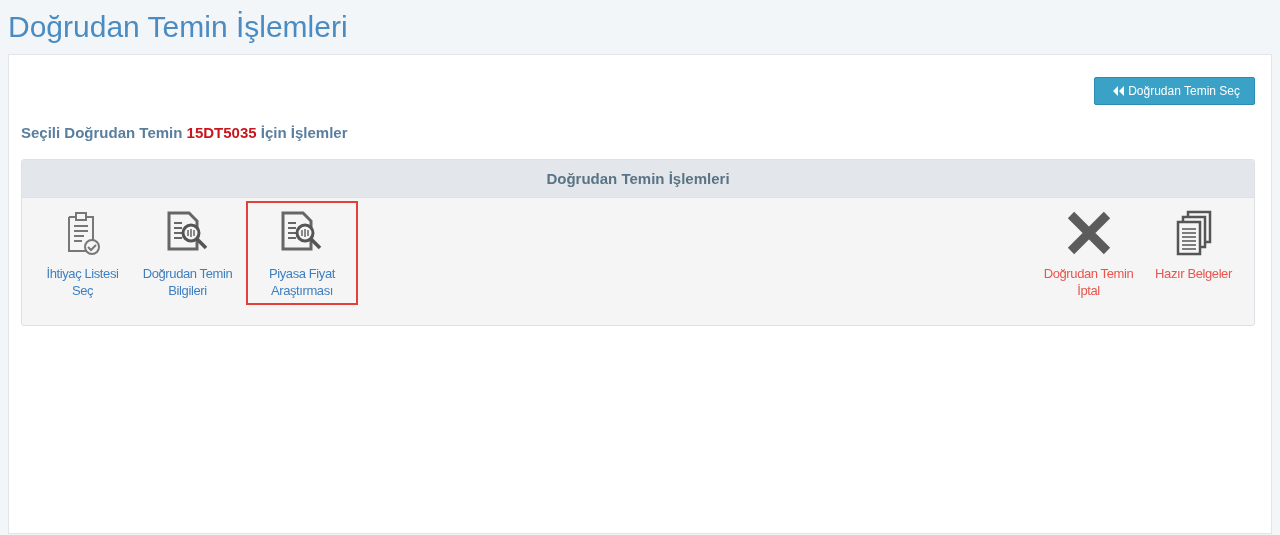 The image size is (1280, 535). Describe the element at coordinates (1174, 91) in the screenshot. I see `back-button: Doğrudan Temin Seç` at that location.